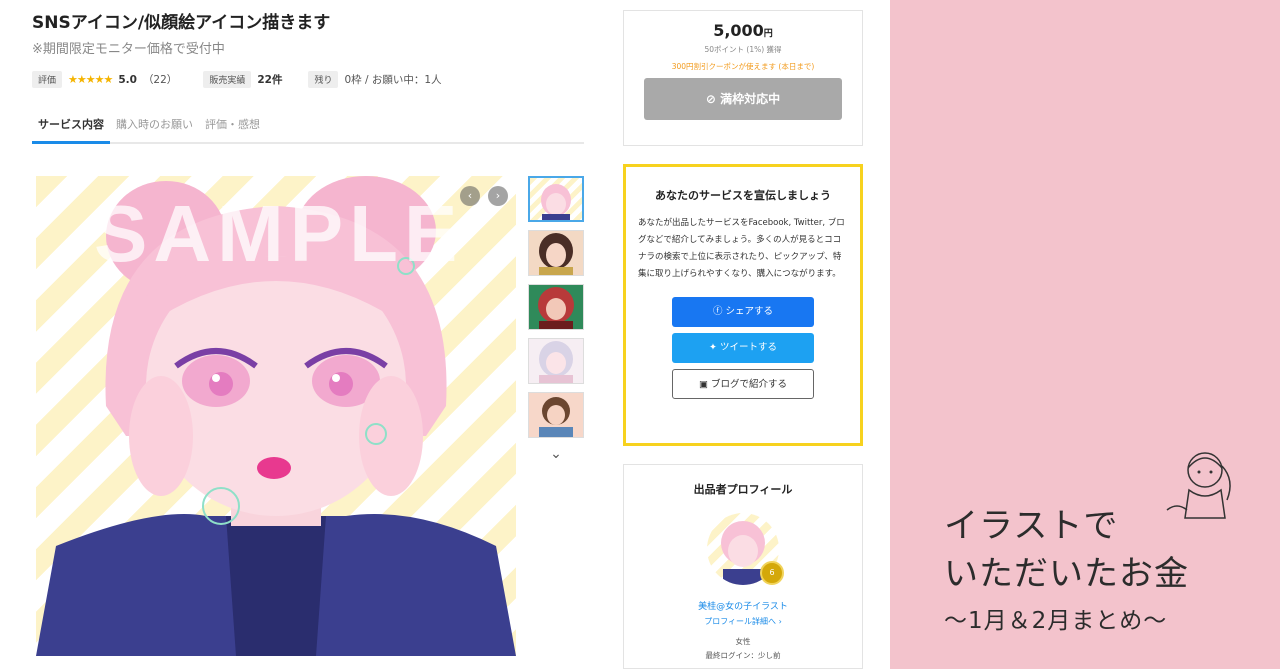  What do you see at coordinates (743, 66) in the screenshot?
I see `coupon-info: 300円割引クーポンが使えます (本日まで)` at bounding box center [743, 66].